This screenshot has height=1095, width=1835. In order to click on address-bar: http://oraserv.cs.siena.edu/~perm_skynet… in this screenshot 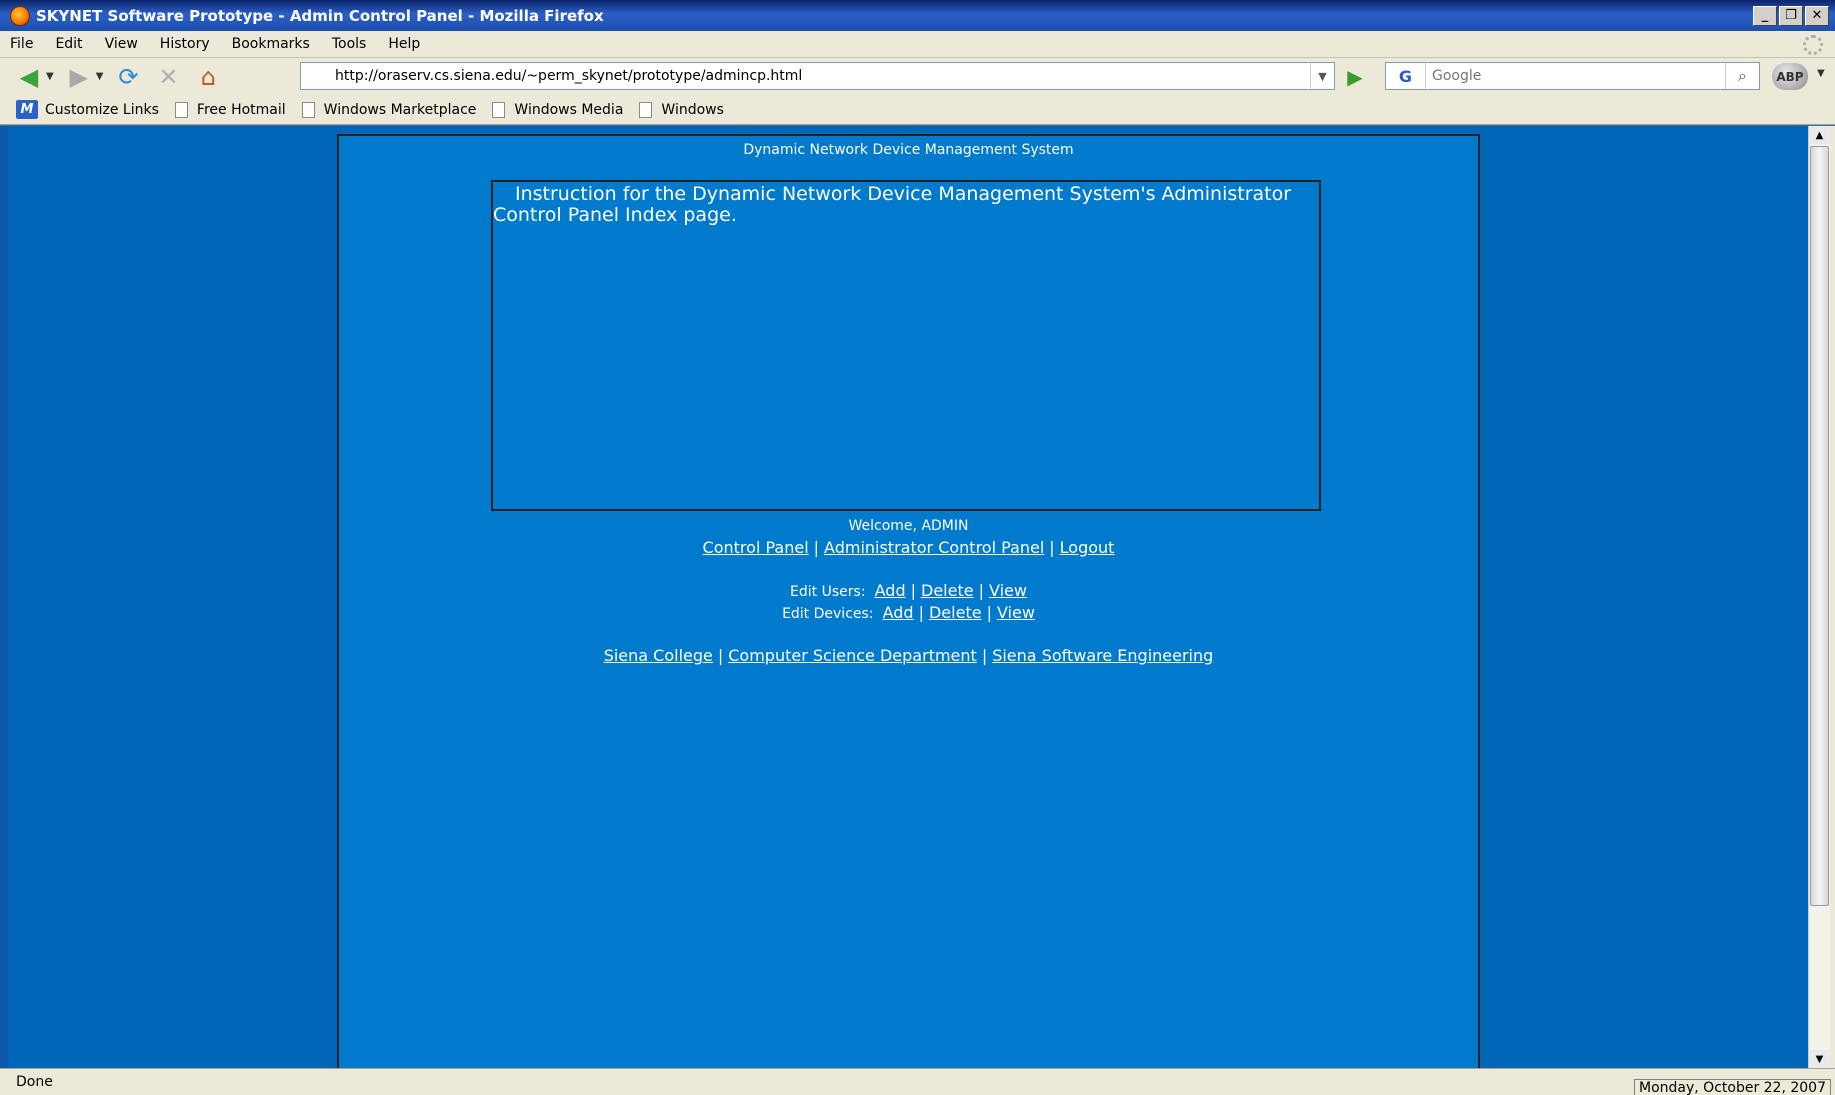, I will do `click(817, 76)`.